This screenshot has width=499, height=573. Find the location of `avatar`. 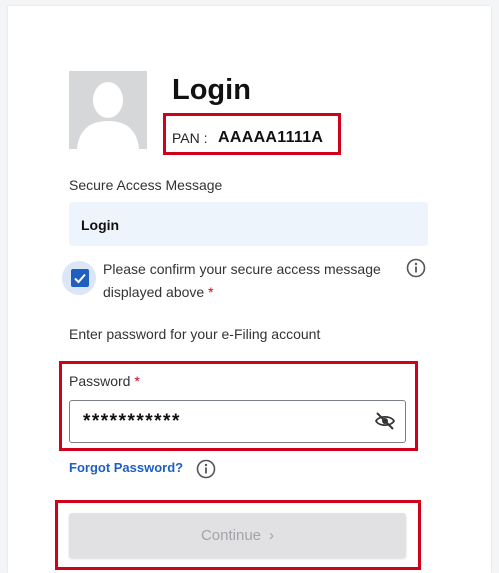

avatar is located at coordinates (108, 110).